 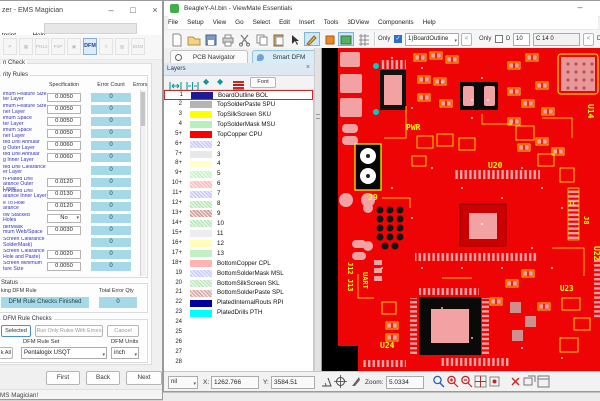 What do you see at coordinates (143, 183) in the screenshot?
I see `rules-scrollbar` at bounding box center [143, 183].